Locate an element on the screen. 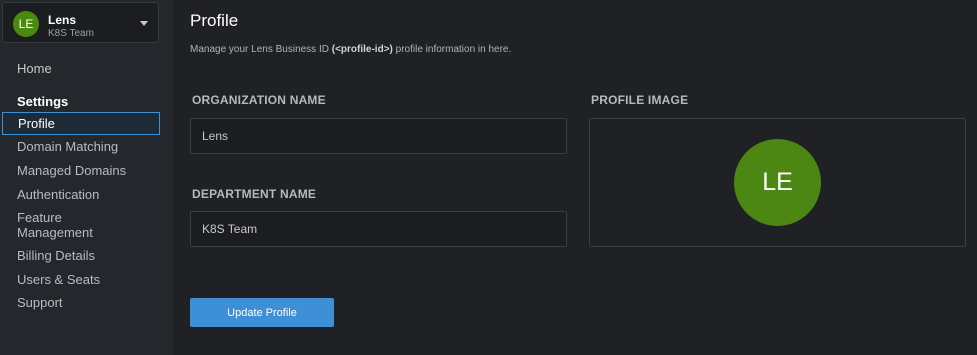 The height and width of the screenshot is (355, 977). sidebar-item-billing-details: Billing Details is located at coordinates (56, 255).